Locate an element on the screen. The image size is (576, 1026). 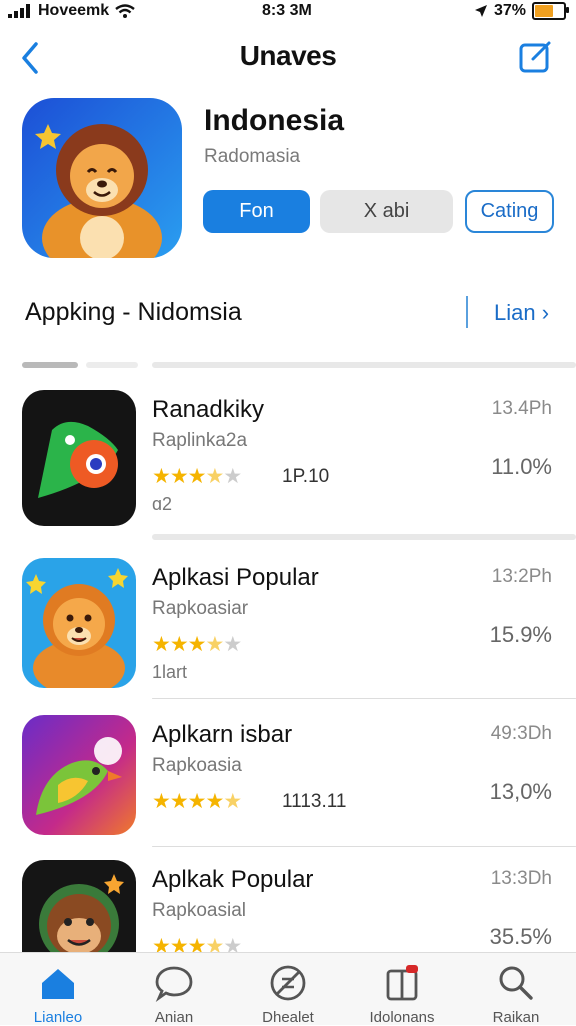
navigation-bar: Unaves is located at coordinates (288, 59).